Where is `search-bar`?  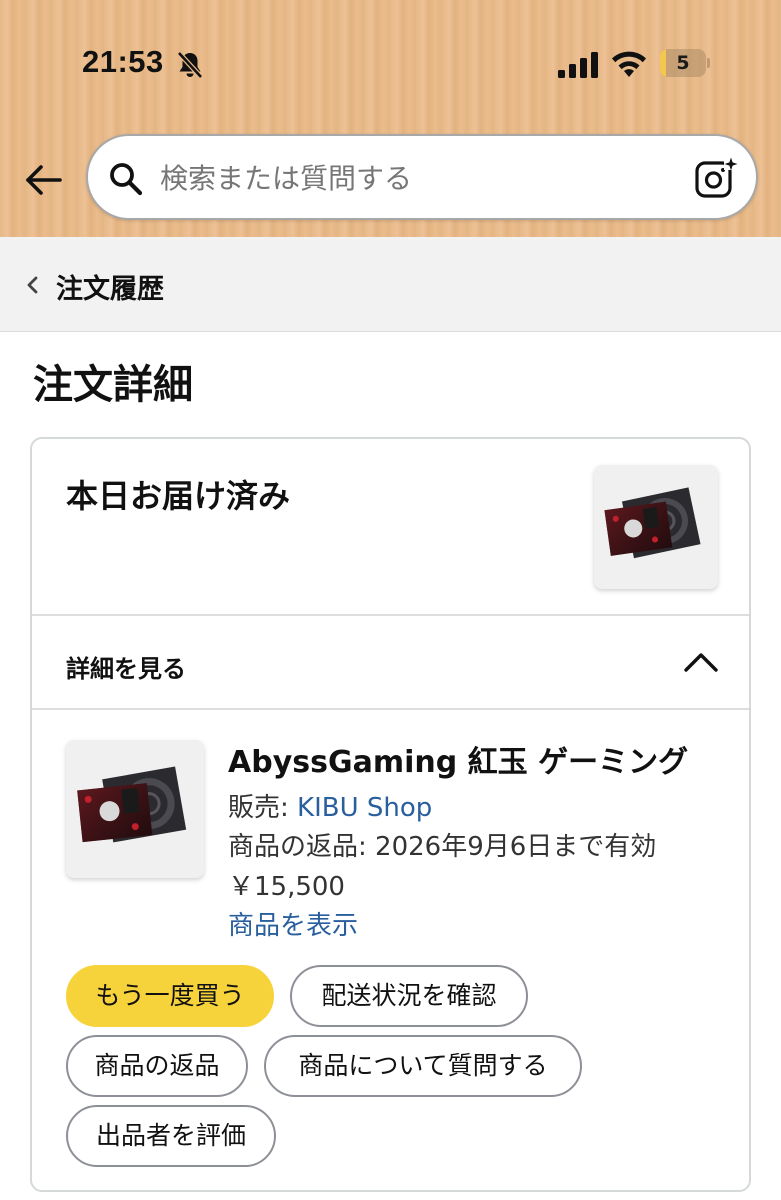 search-bar is located at coordinates (422, 177).